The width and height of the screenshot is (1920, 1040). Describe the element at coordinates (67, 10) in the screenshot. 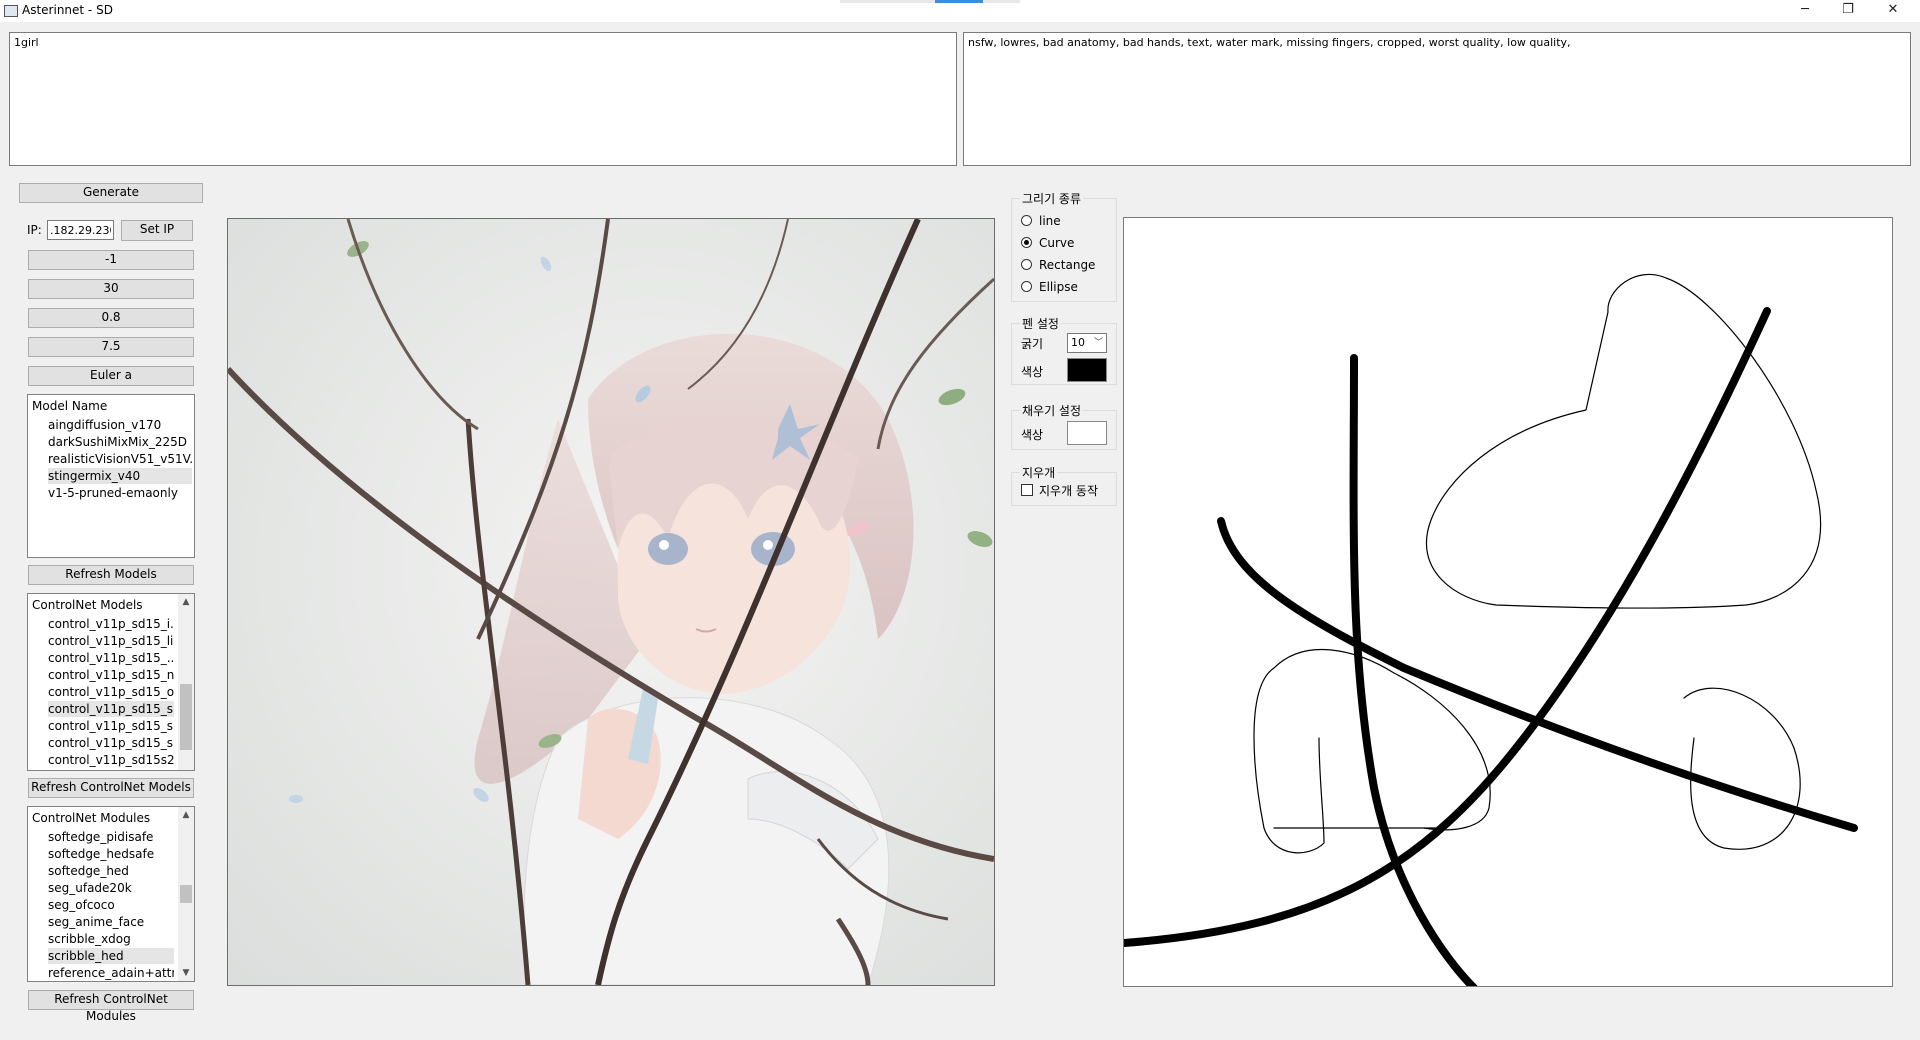

I see `window-title: Asterinnet - SD` at that location.